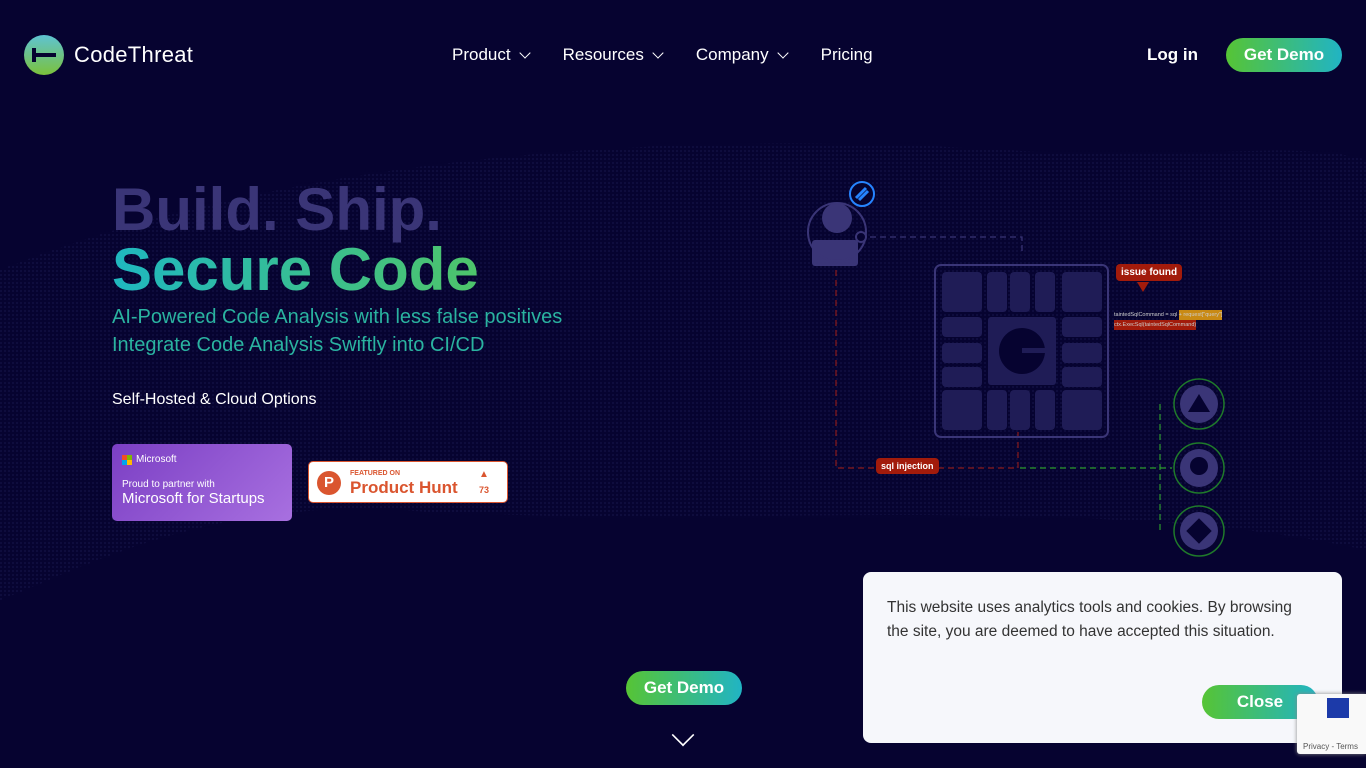  What do you see at coordinates (484, 490) in the screenshot?
I see `ph-count: 73` at bounding box center [484, 490].